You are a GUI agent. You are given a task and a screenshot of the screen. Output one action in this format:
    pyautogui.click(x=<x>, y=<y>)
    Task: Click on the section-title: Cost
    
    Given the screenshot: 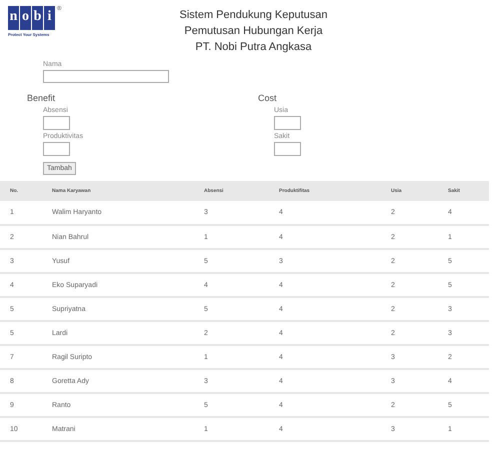 What is the action you would take?
    pyautogui.click(x=268, y=98)
    